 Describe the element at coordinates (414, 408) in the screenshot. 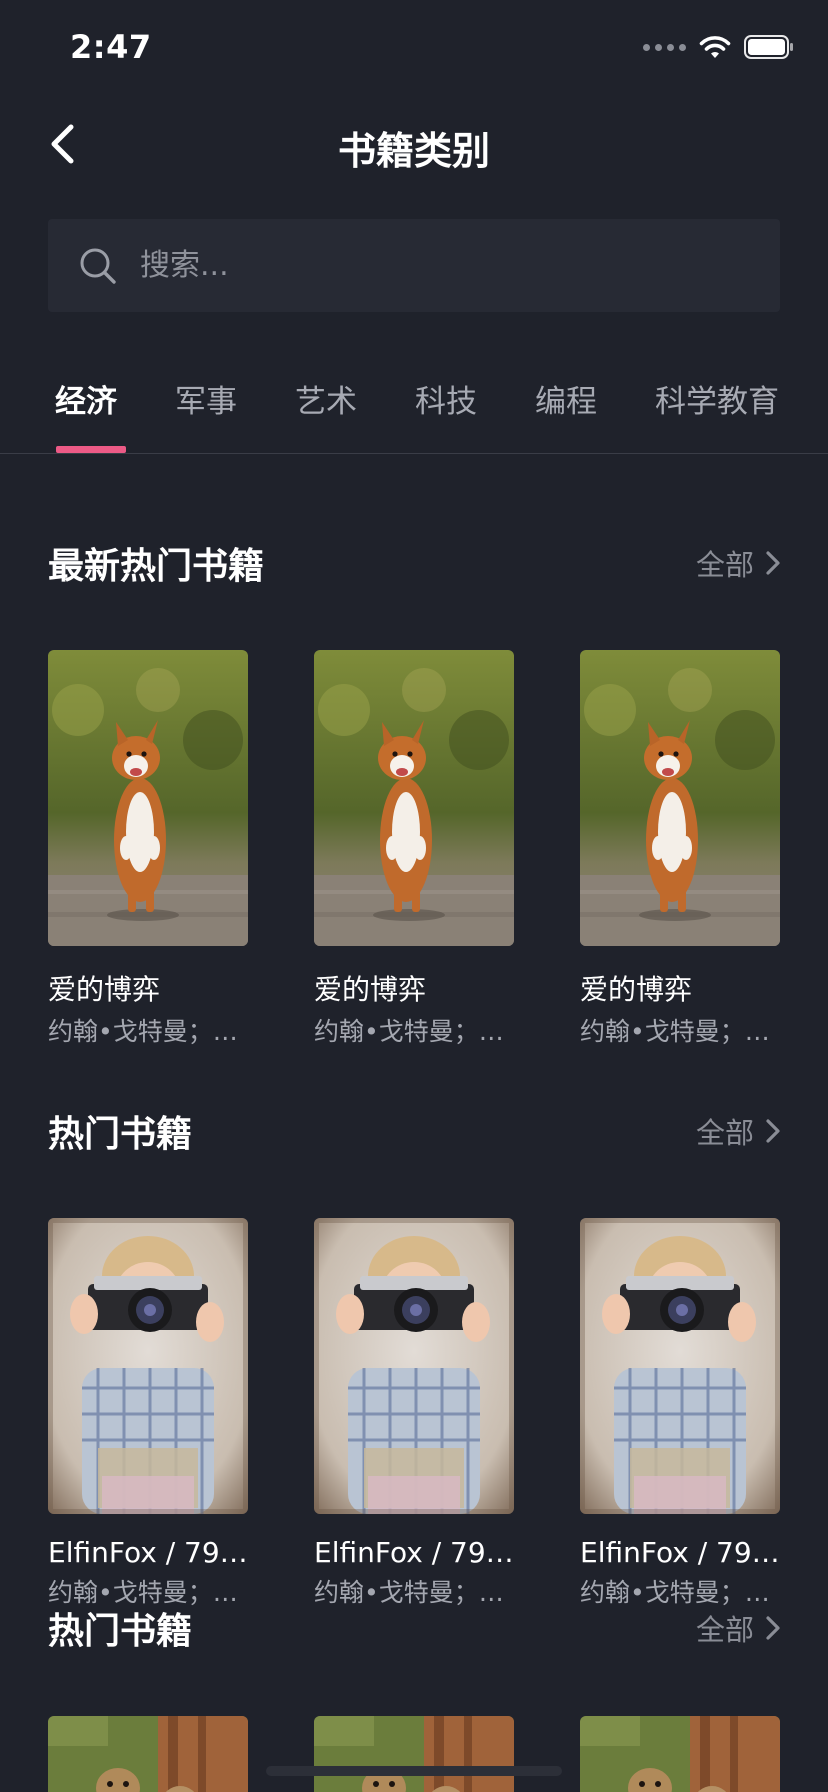

I see `category-tab-bar: 经济 军事 艺术 科技 编程 科学教育` at that location.